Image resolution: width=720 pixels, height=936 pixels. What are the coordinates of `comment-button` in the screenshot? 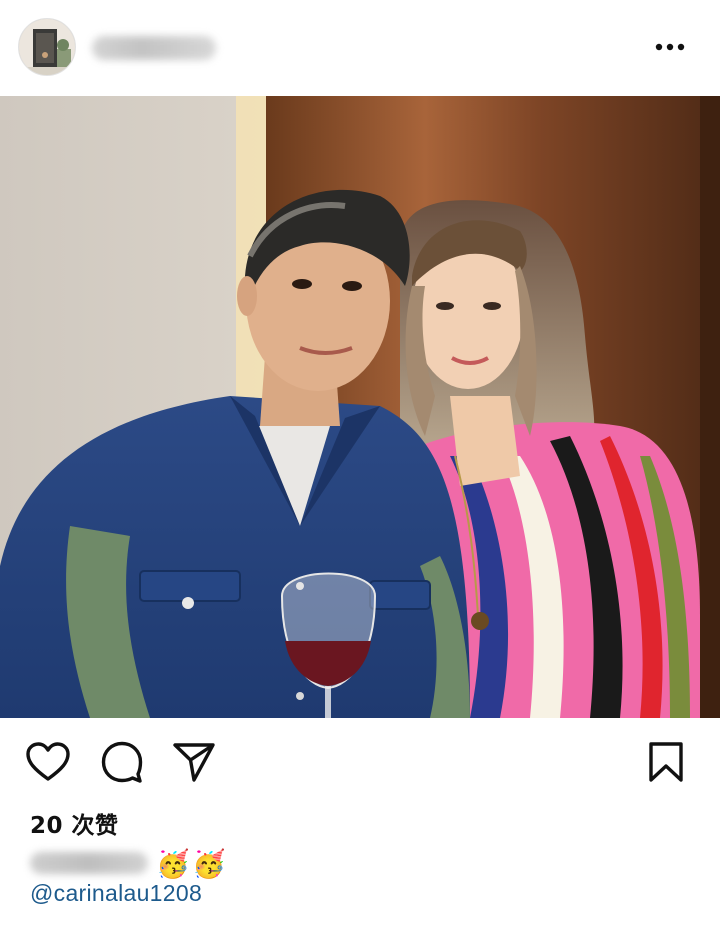 It's located at (122, 762).